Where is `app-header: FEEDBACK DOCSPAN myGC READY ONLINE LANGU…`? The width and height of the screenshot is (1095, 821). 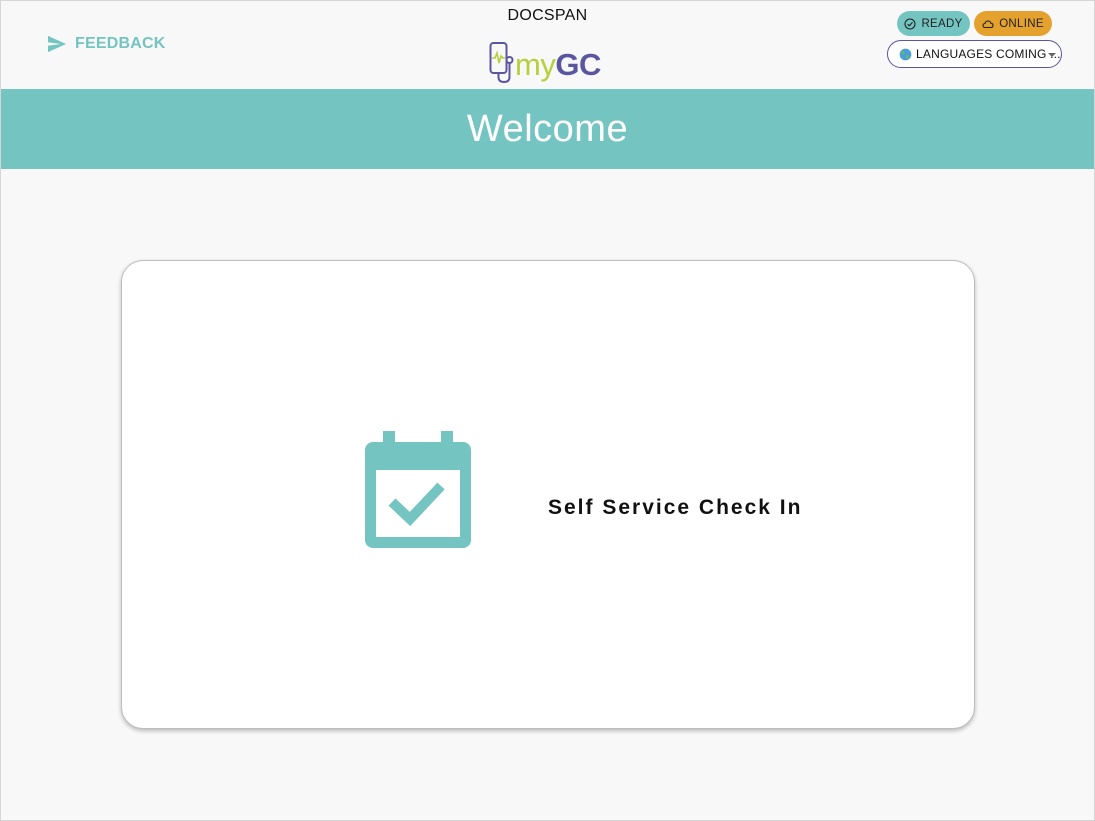
app-header: FEEDBACK DOCSPAN myGC READY ONLINE LANGU… is located at coordinates (547, 45).